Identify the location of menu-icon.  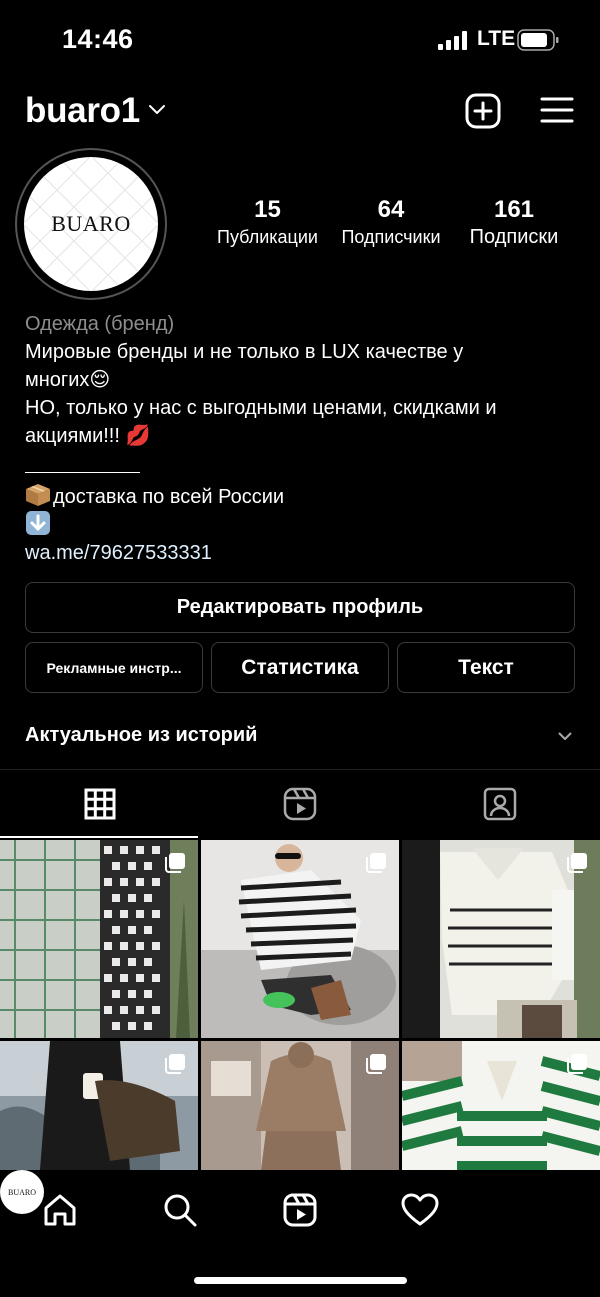
(557, 110).